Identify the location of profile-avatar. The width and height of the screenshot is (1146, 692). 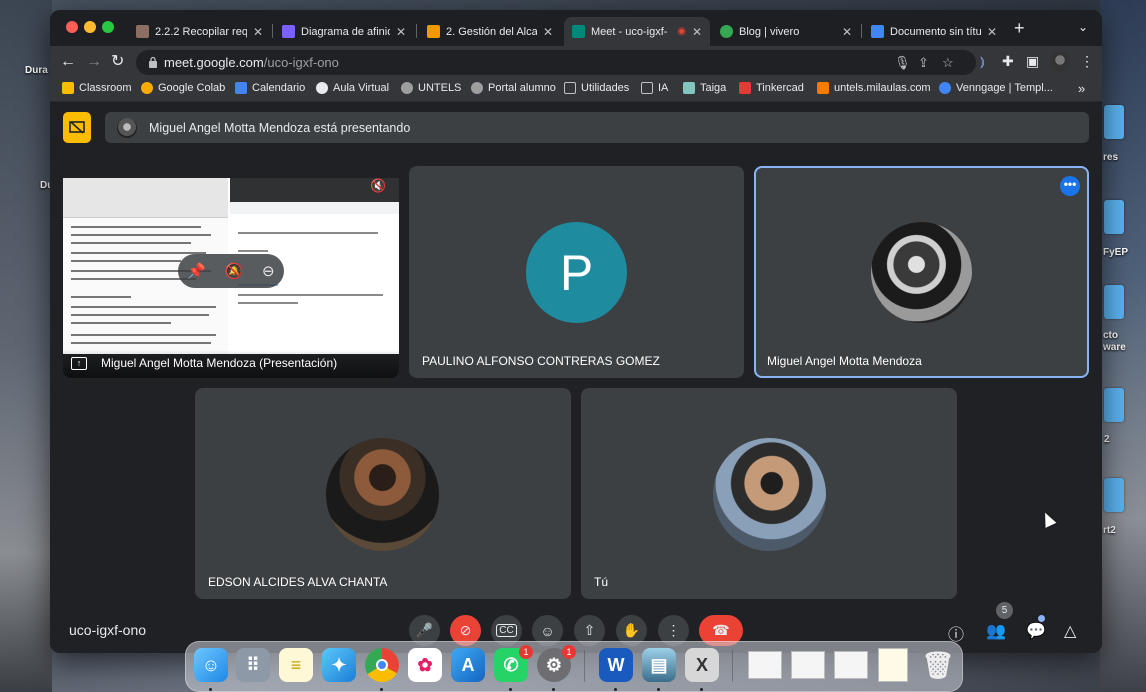
(1060, 62).